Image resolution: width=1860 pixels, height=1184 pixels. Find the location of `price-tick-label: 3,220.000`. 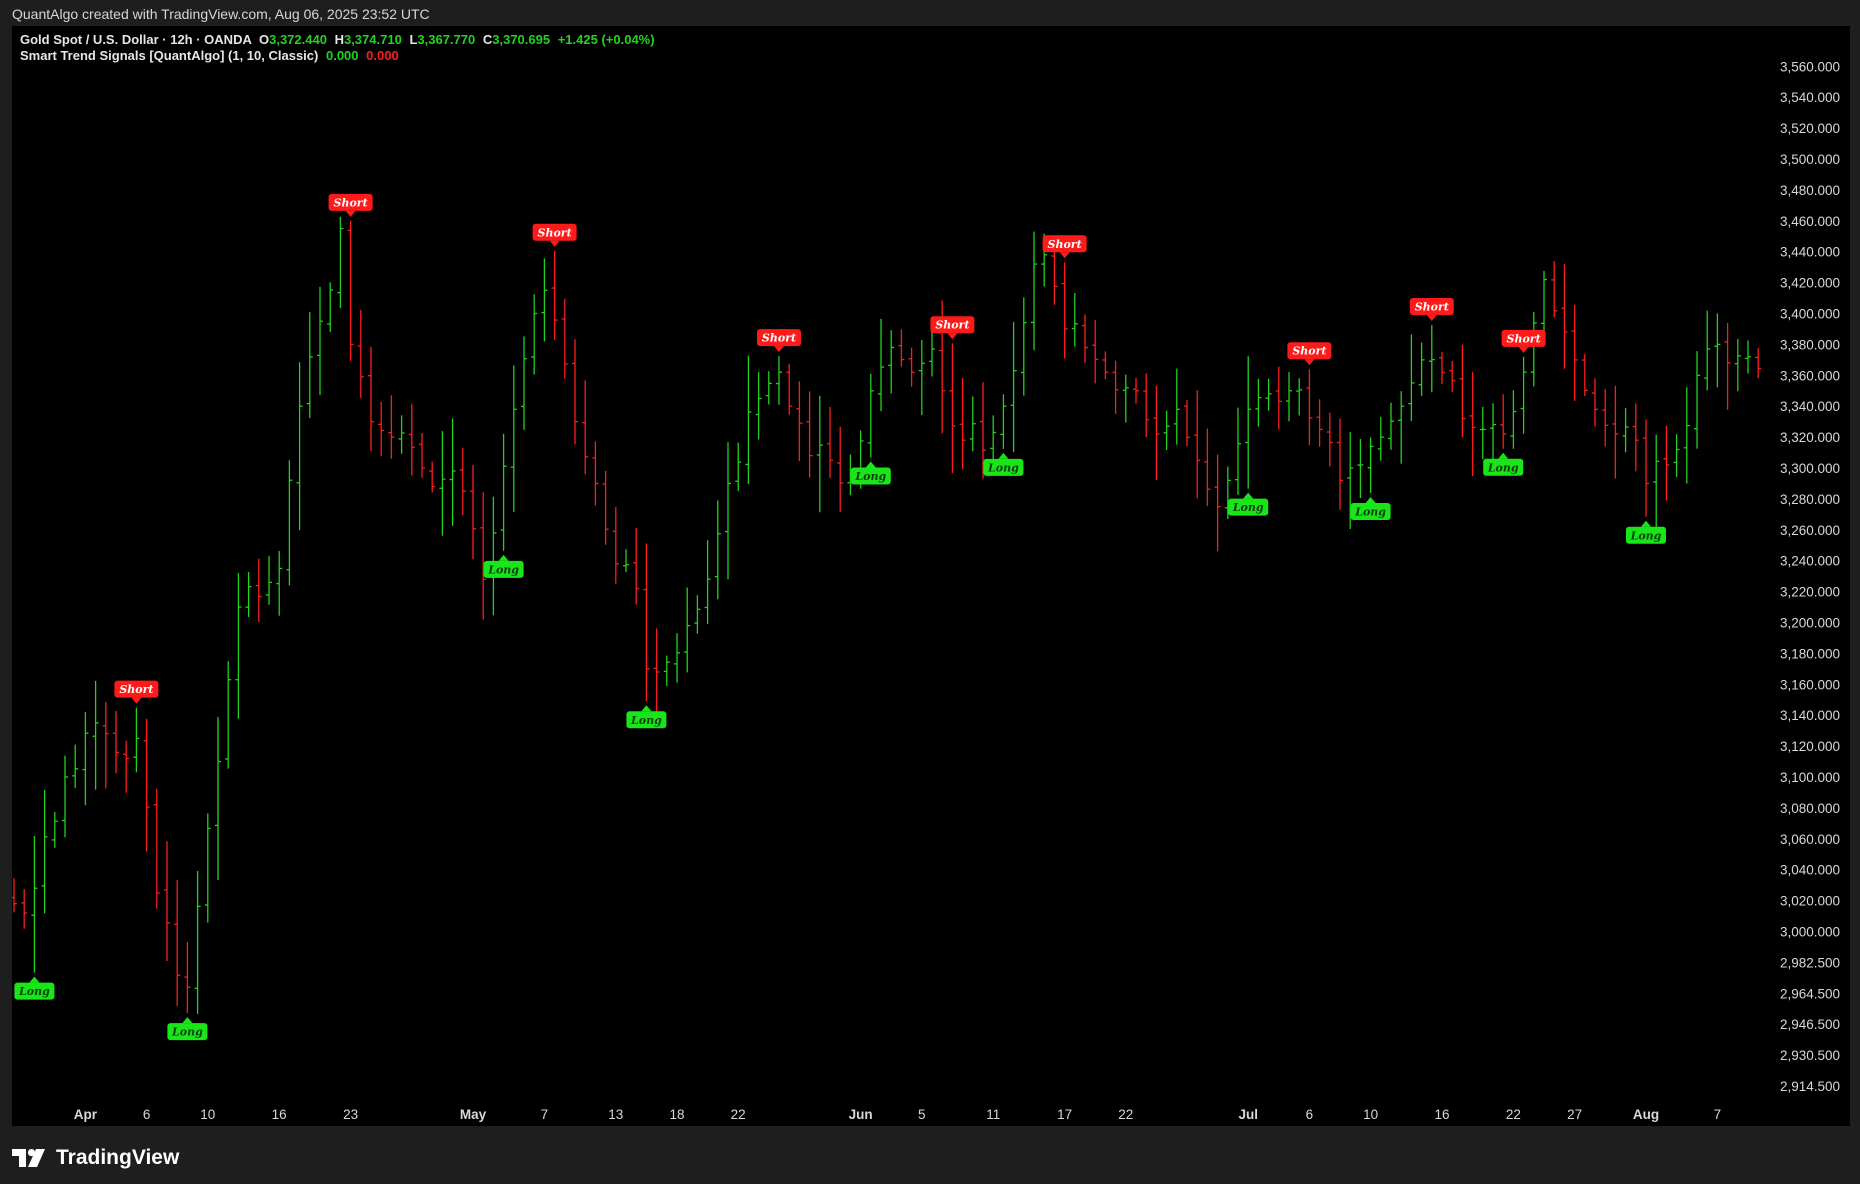

price-tick-label: 3,220.000 is located at coordinates (1810, 592).